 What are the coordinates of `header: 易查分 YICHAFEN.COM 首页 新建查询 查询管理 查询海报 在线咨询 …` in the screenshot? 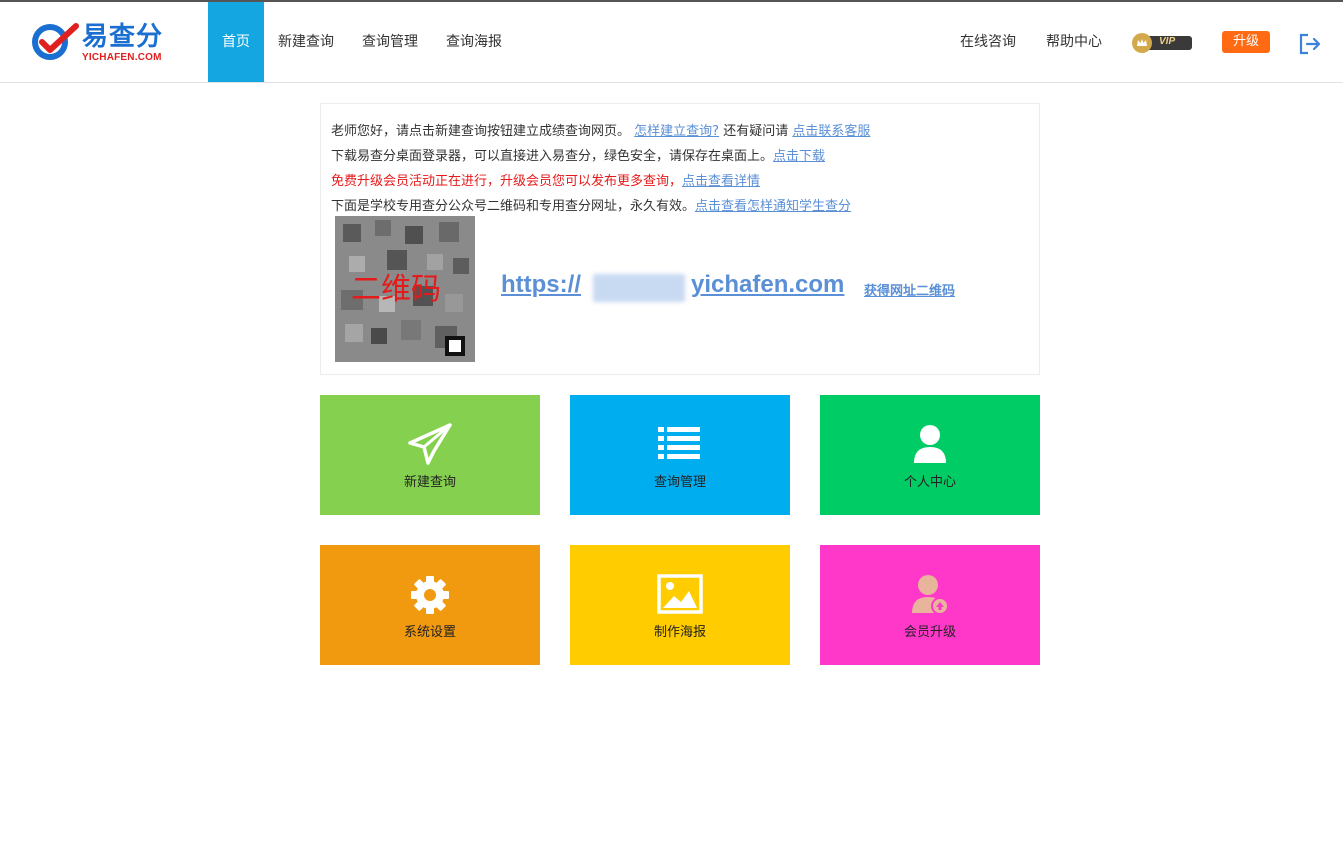 It's located at (671, 42).